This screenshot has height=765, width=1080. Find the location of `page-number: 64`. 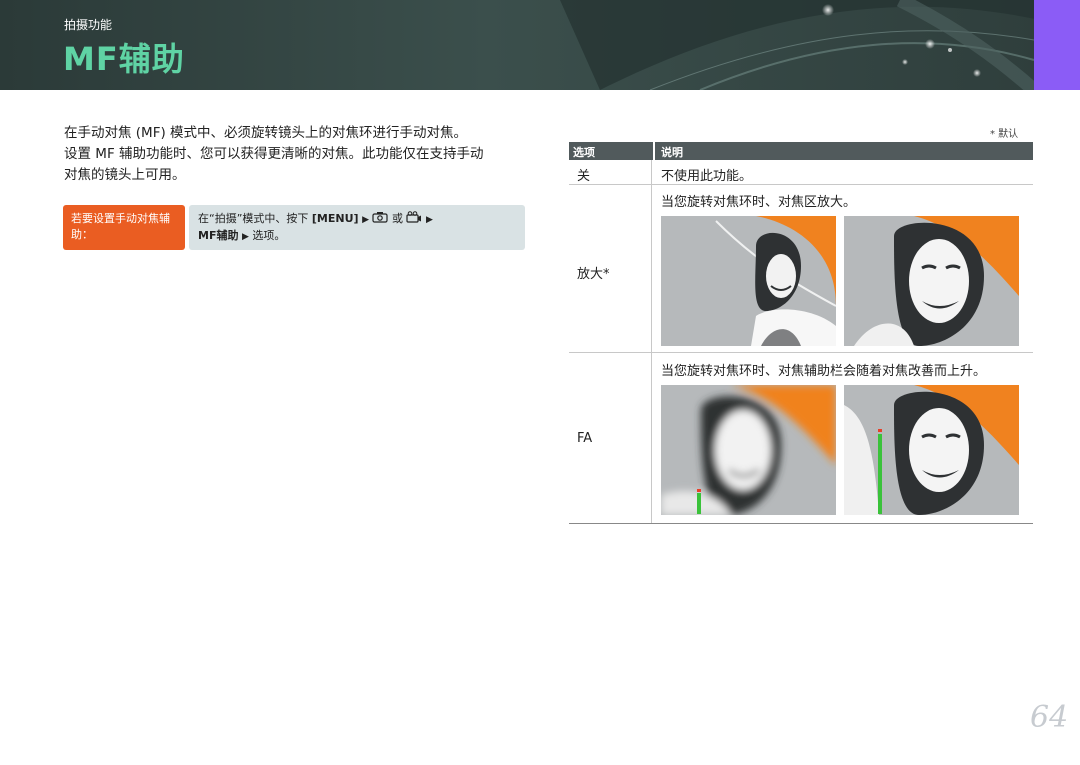

page-number: 64 is located at coordinates (1049, 717).